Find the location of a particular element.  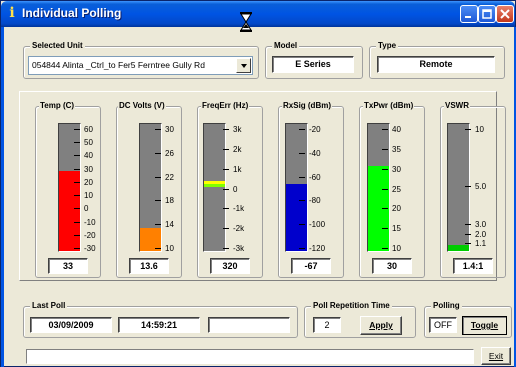

window-frame-left is located at coordinates (2, 197).